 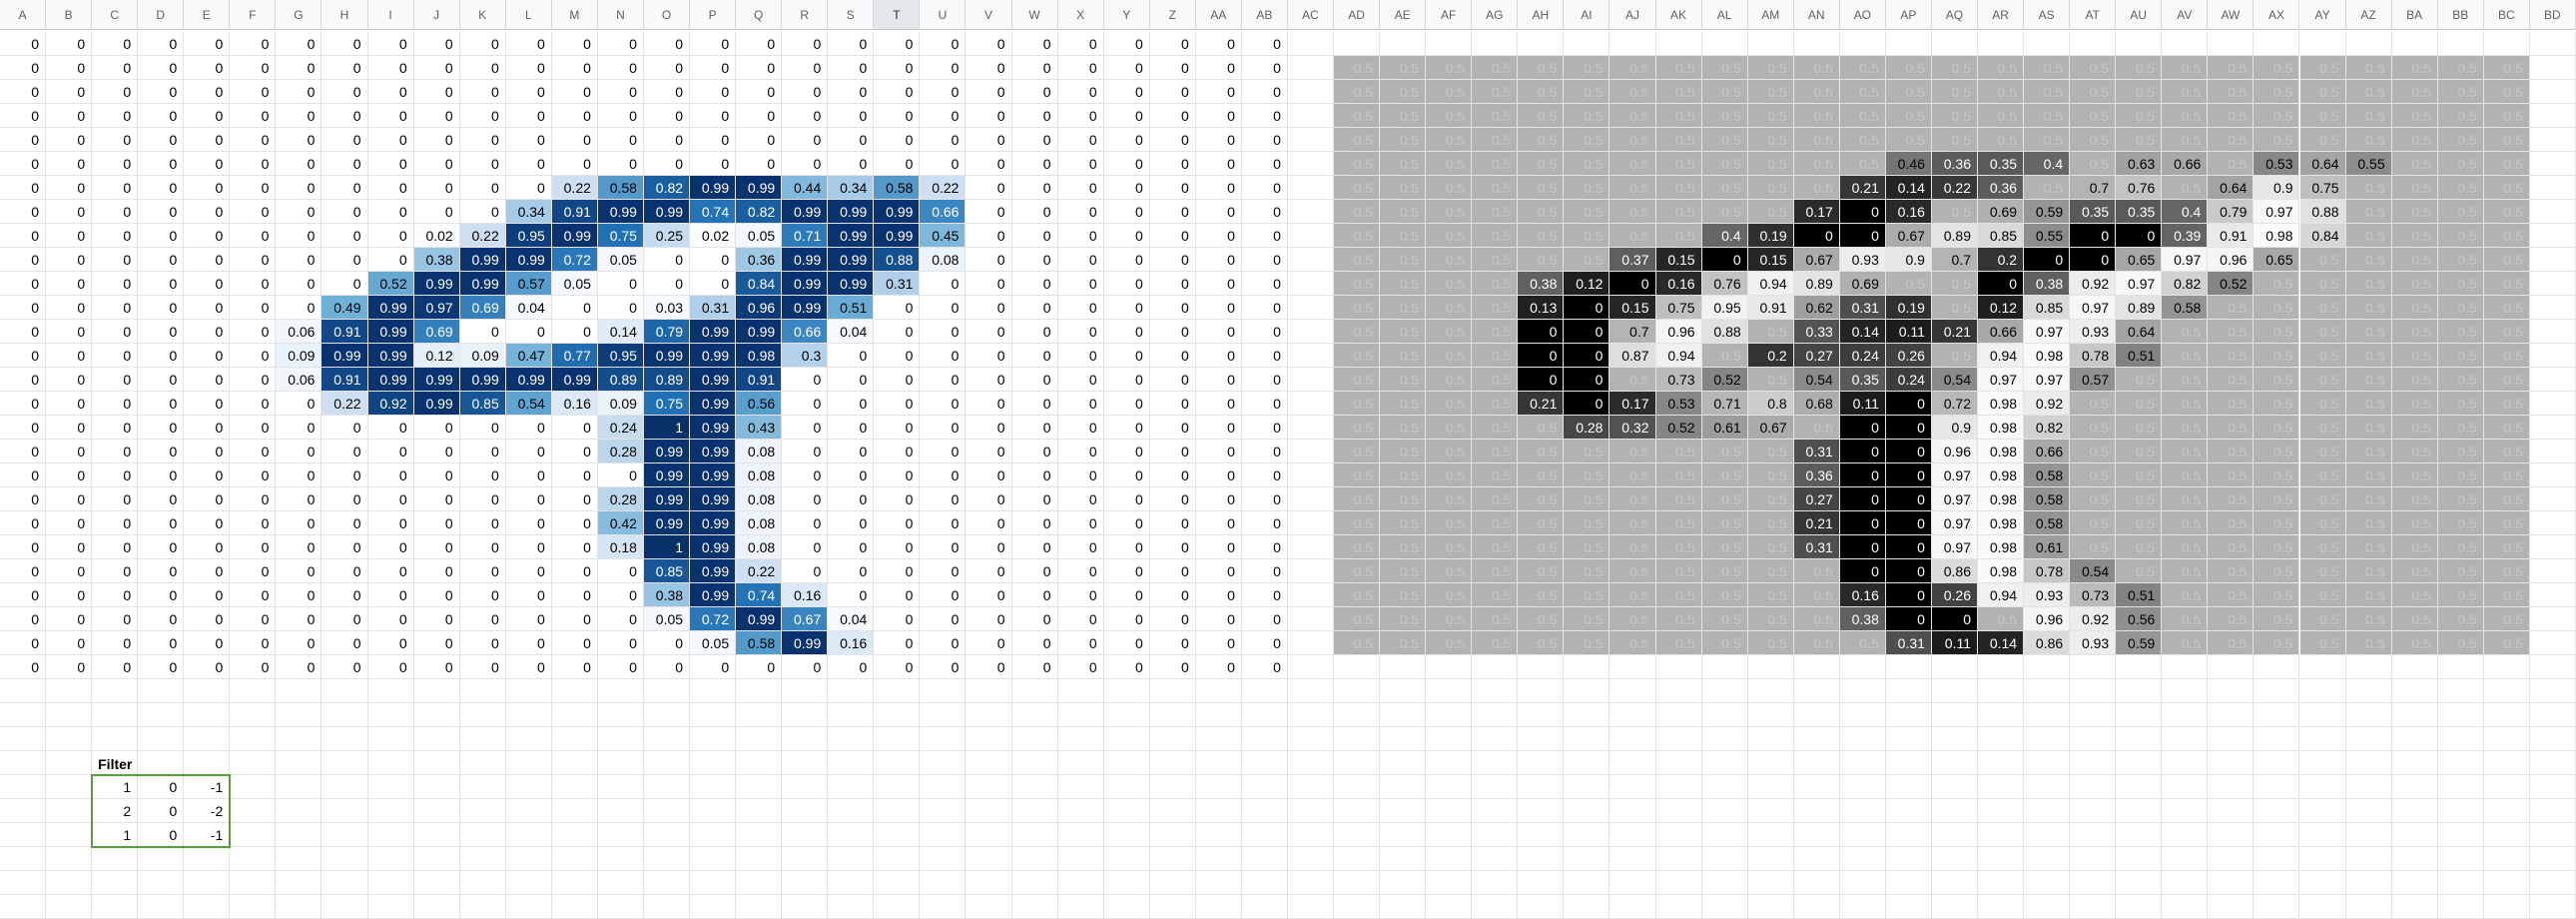 I want to click on conv-cell: 0.17, so click(x=1633, y=404).